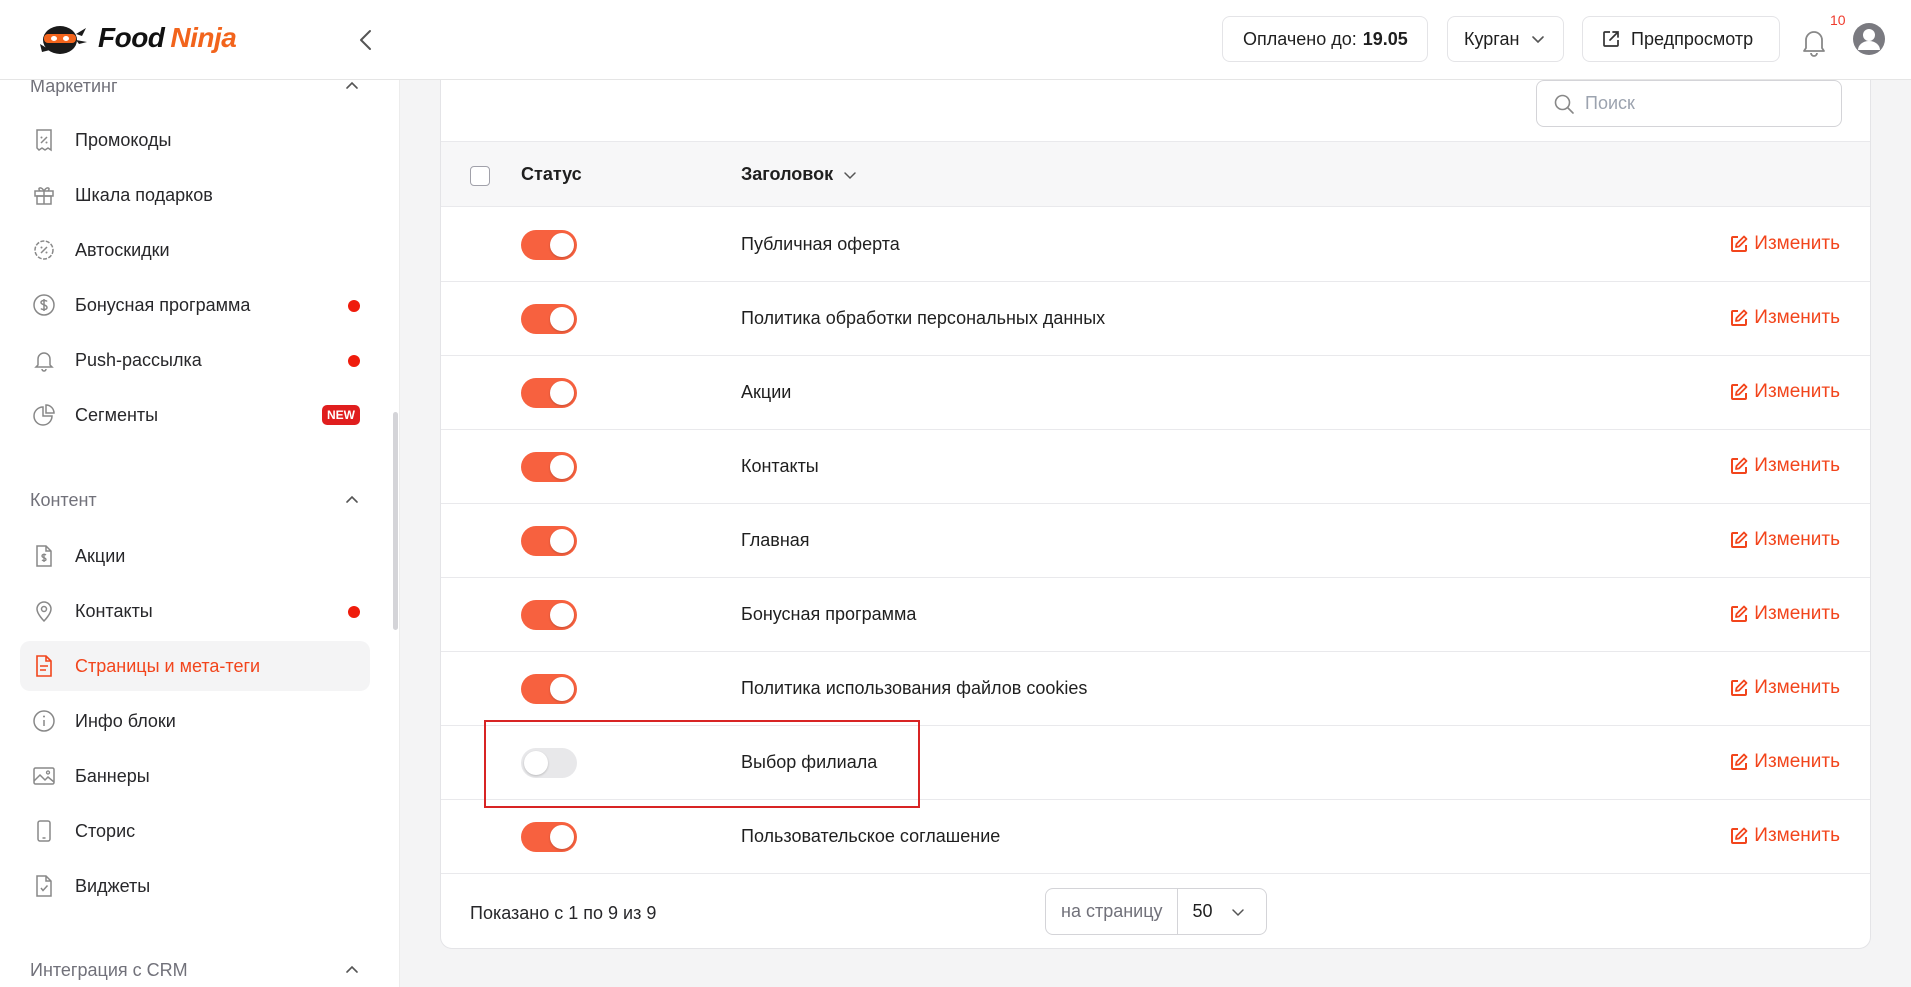 This screenshot has height=987, width=1911. Describe the element at coordinates (167, 37) in the screenshot. I see `brand-name: Food Ninja` at that location.